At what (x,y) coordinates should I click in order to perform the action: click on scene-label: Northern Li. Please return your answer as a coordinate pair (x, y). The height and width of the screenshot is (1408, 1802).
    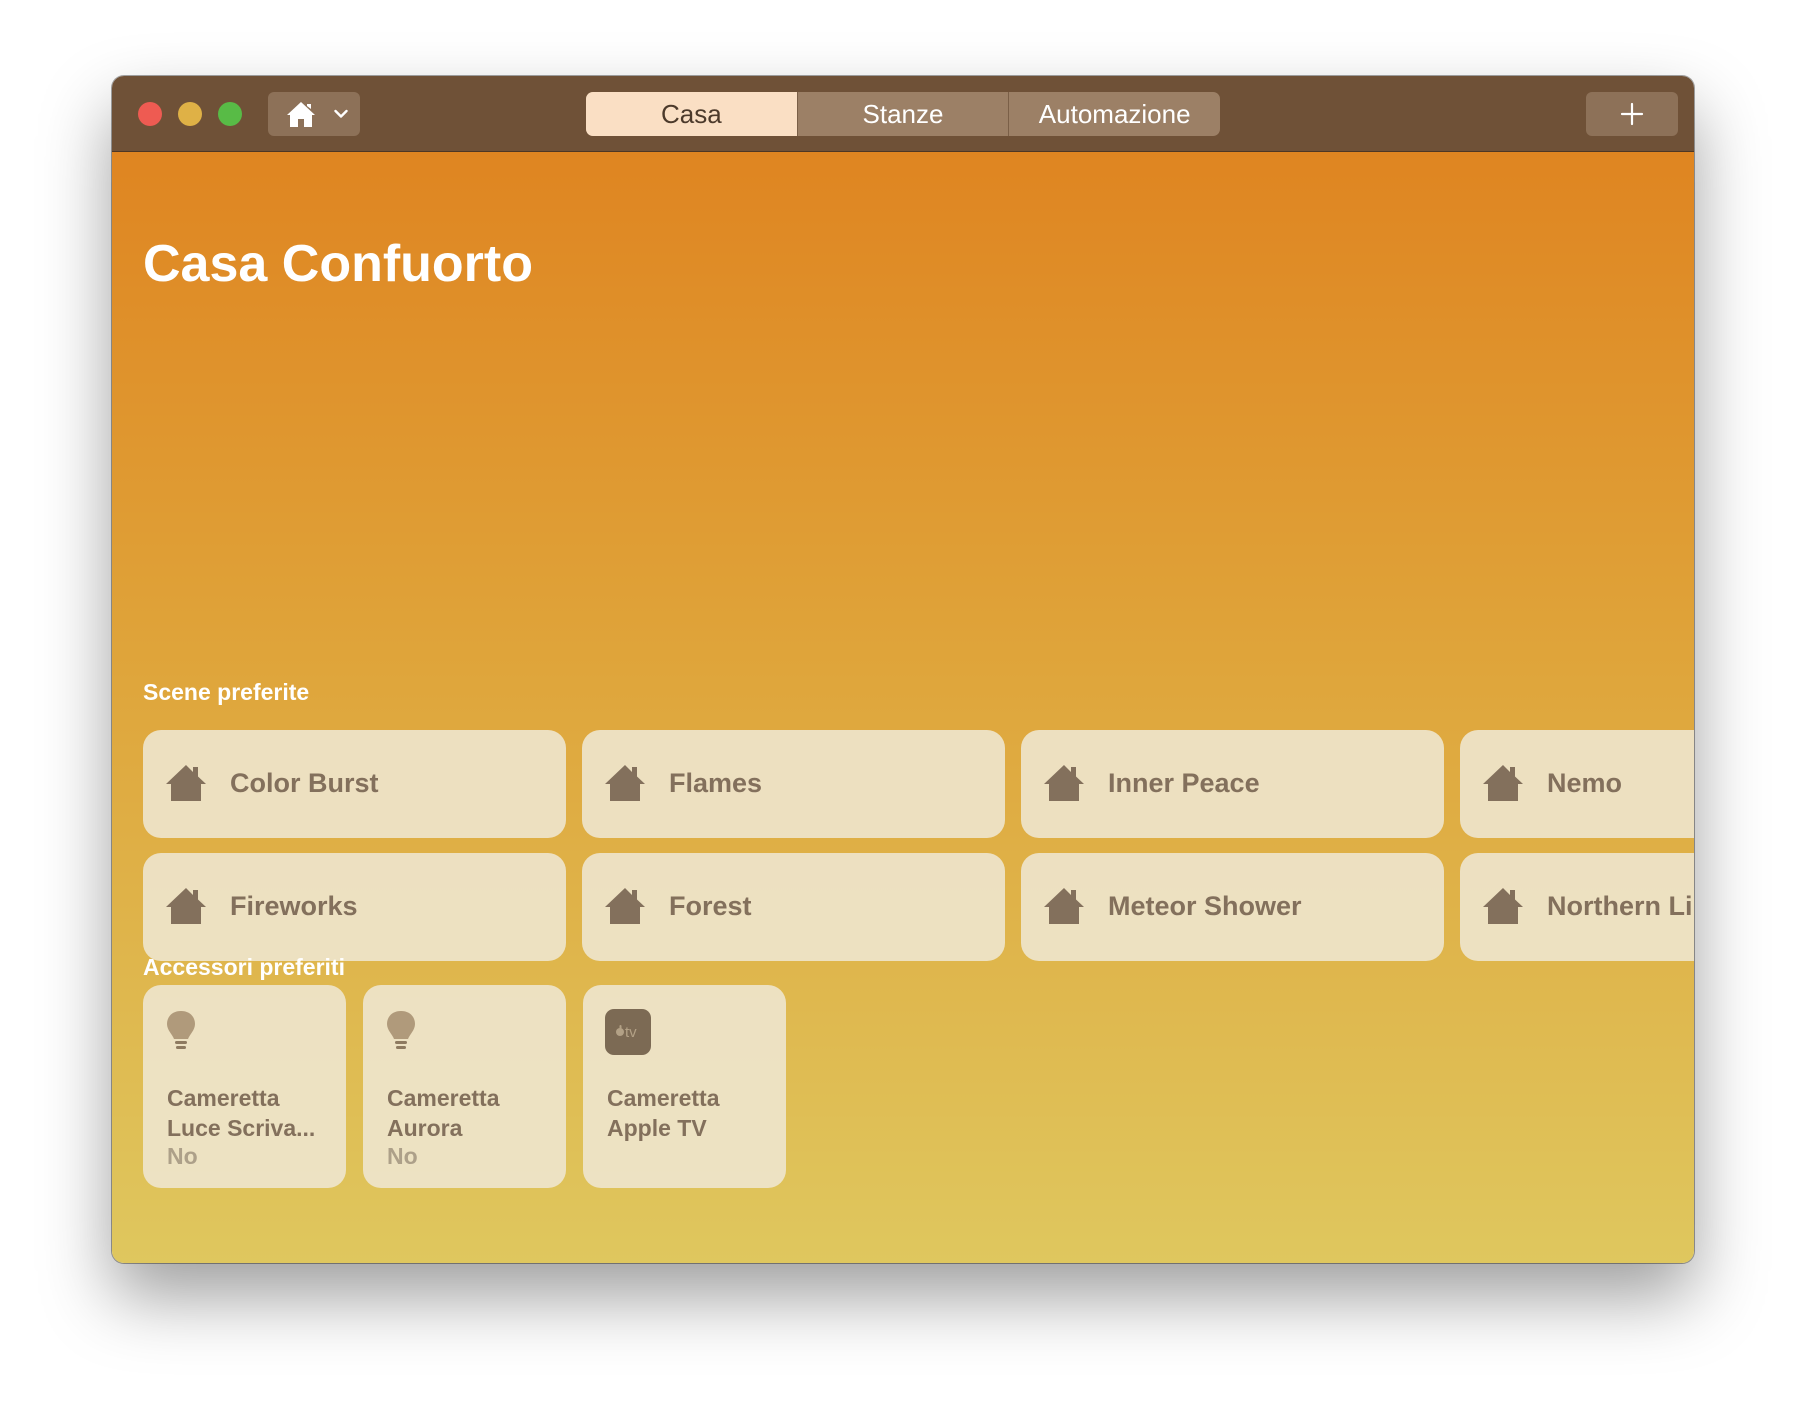
    Looking at the image, I should click on (1620, 906).